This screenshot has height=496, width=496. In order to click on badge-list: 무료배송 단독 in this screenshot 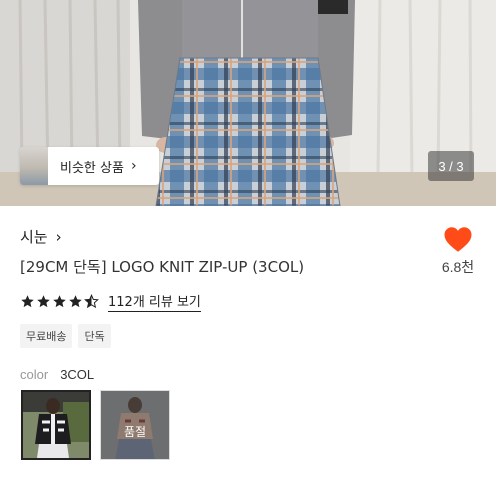, I will do `click(68, 336)`.